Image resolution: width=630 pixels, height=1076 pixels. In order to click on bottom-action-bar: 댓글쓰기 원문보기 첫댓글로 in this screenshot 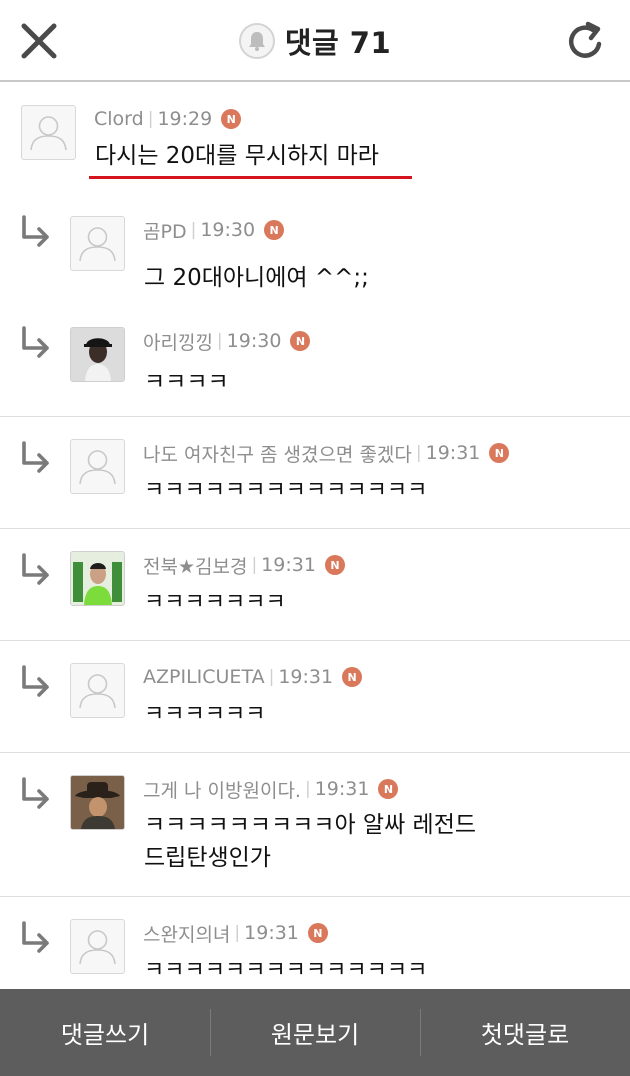, I will do `click(315, 1032)`.